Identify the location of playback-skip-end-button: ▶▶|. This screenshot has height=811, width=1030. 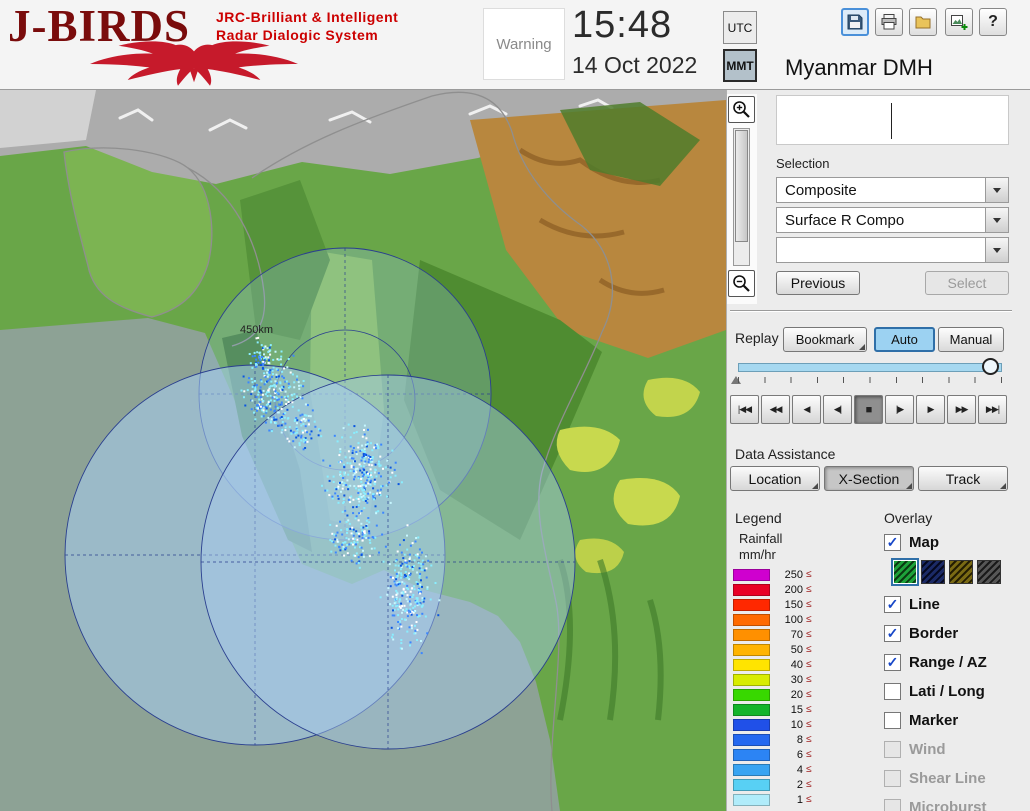
(992, 409).